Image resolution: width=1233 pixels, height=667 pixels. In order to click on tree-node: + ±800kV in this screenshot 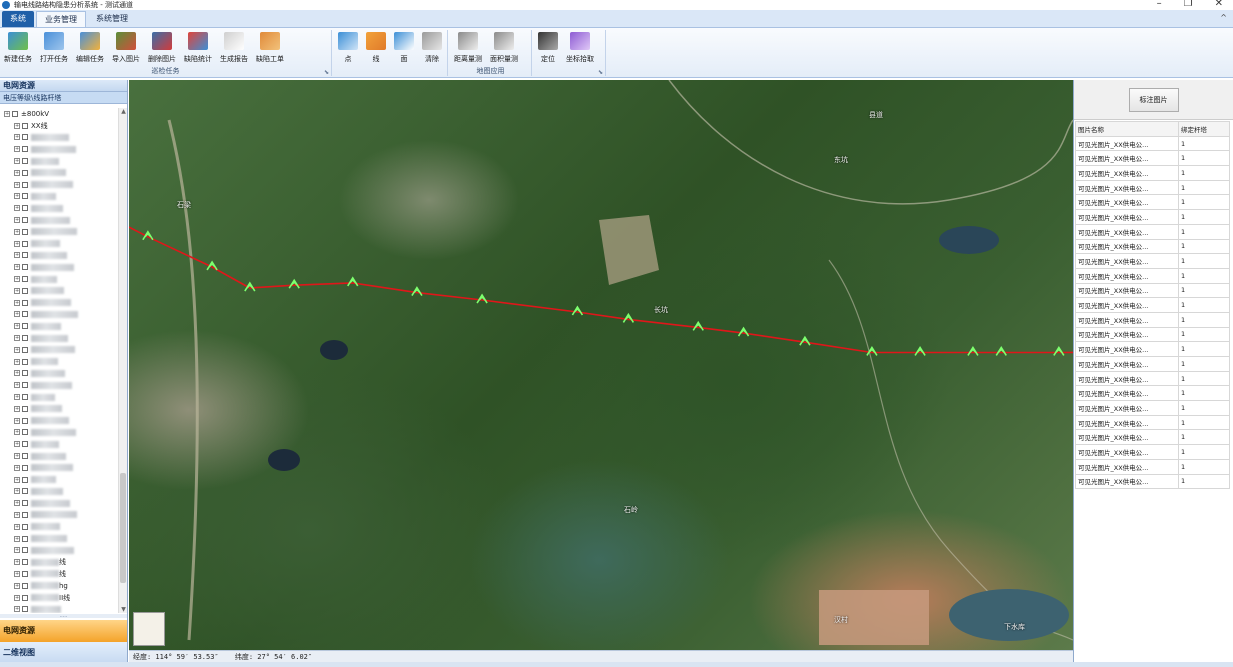, I will do `click(59, 114)`.